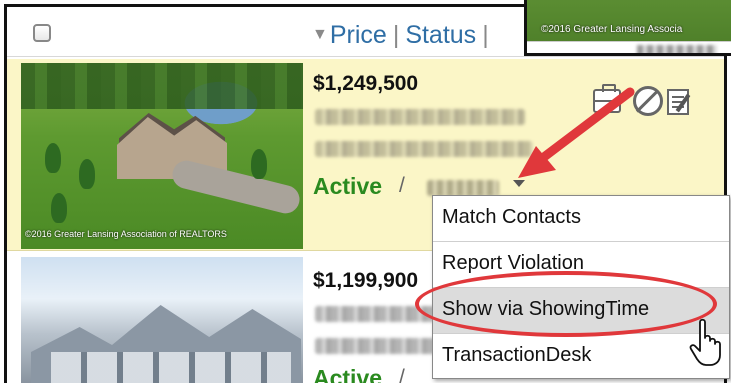  Describe the element at coordinates (612, 29) in the screenshot. I see `photo-credit: ©2016 Greater Lansing Associa` at that location.